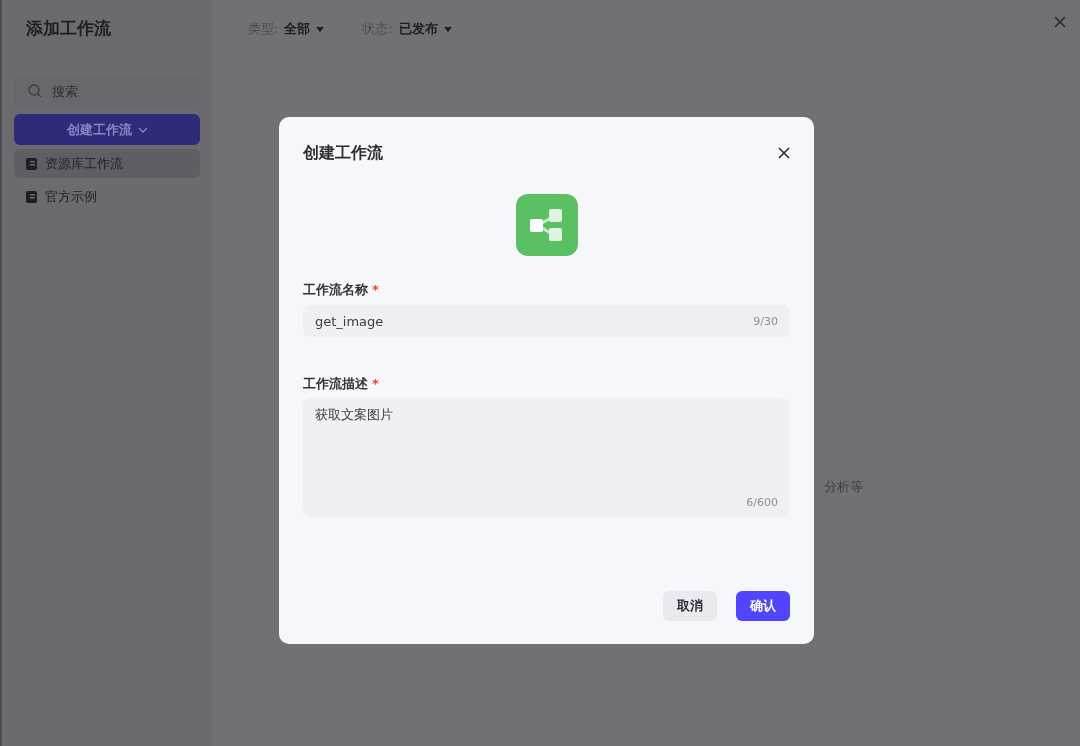  I want to click on cancel-button: 取消, so click(690, 606).